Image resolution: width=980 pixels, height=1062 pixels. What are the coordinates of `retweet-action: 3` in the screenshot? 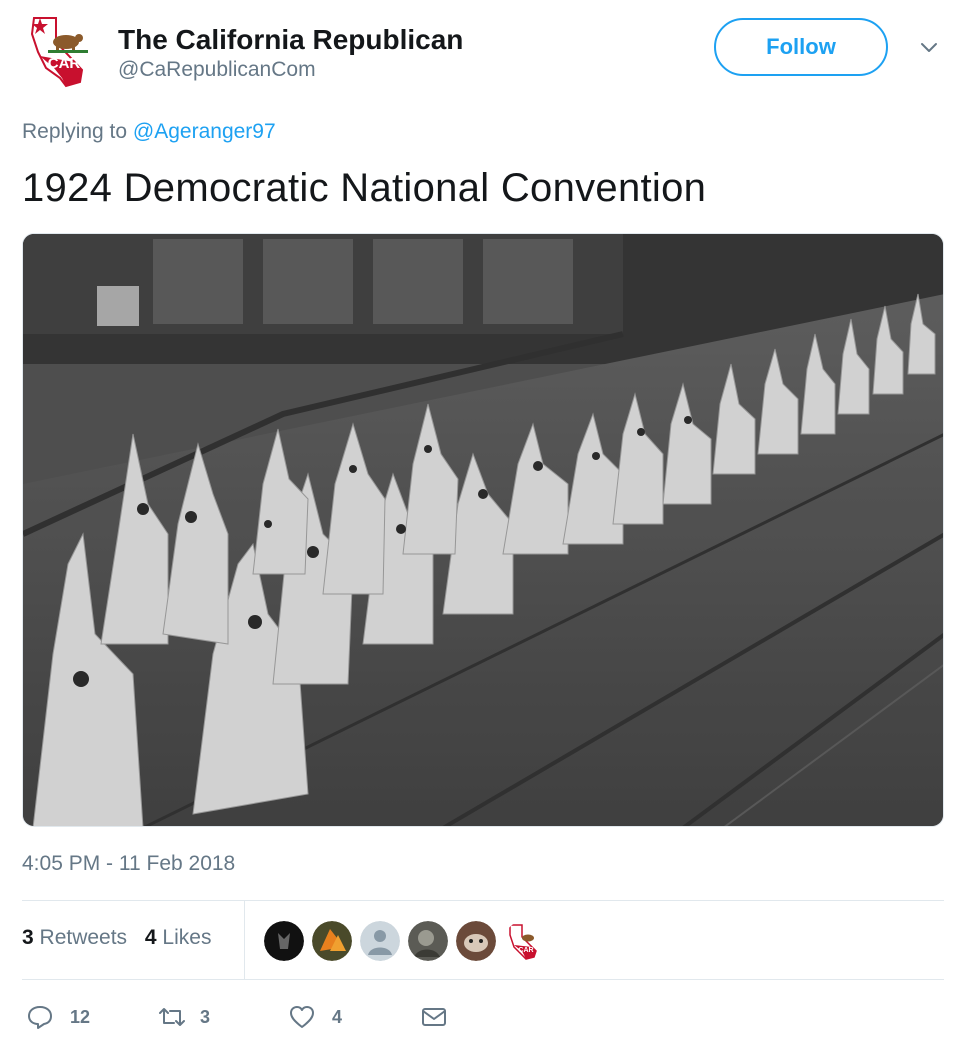 It's located at (183, 1017).